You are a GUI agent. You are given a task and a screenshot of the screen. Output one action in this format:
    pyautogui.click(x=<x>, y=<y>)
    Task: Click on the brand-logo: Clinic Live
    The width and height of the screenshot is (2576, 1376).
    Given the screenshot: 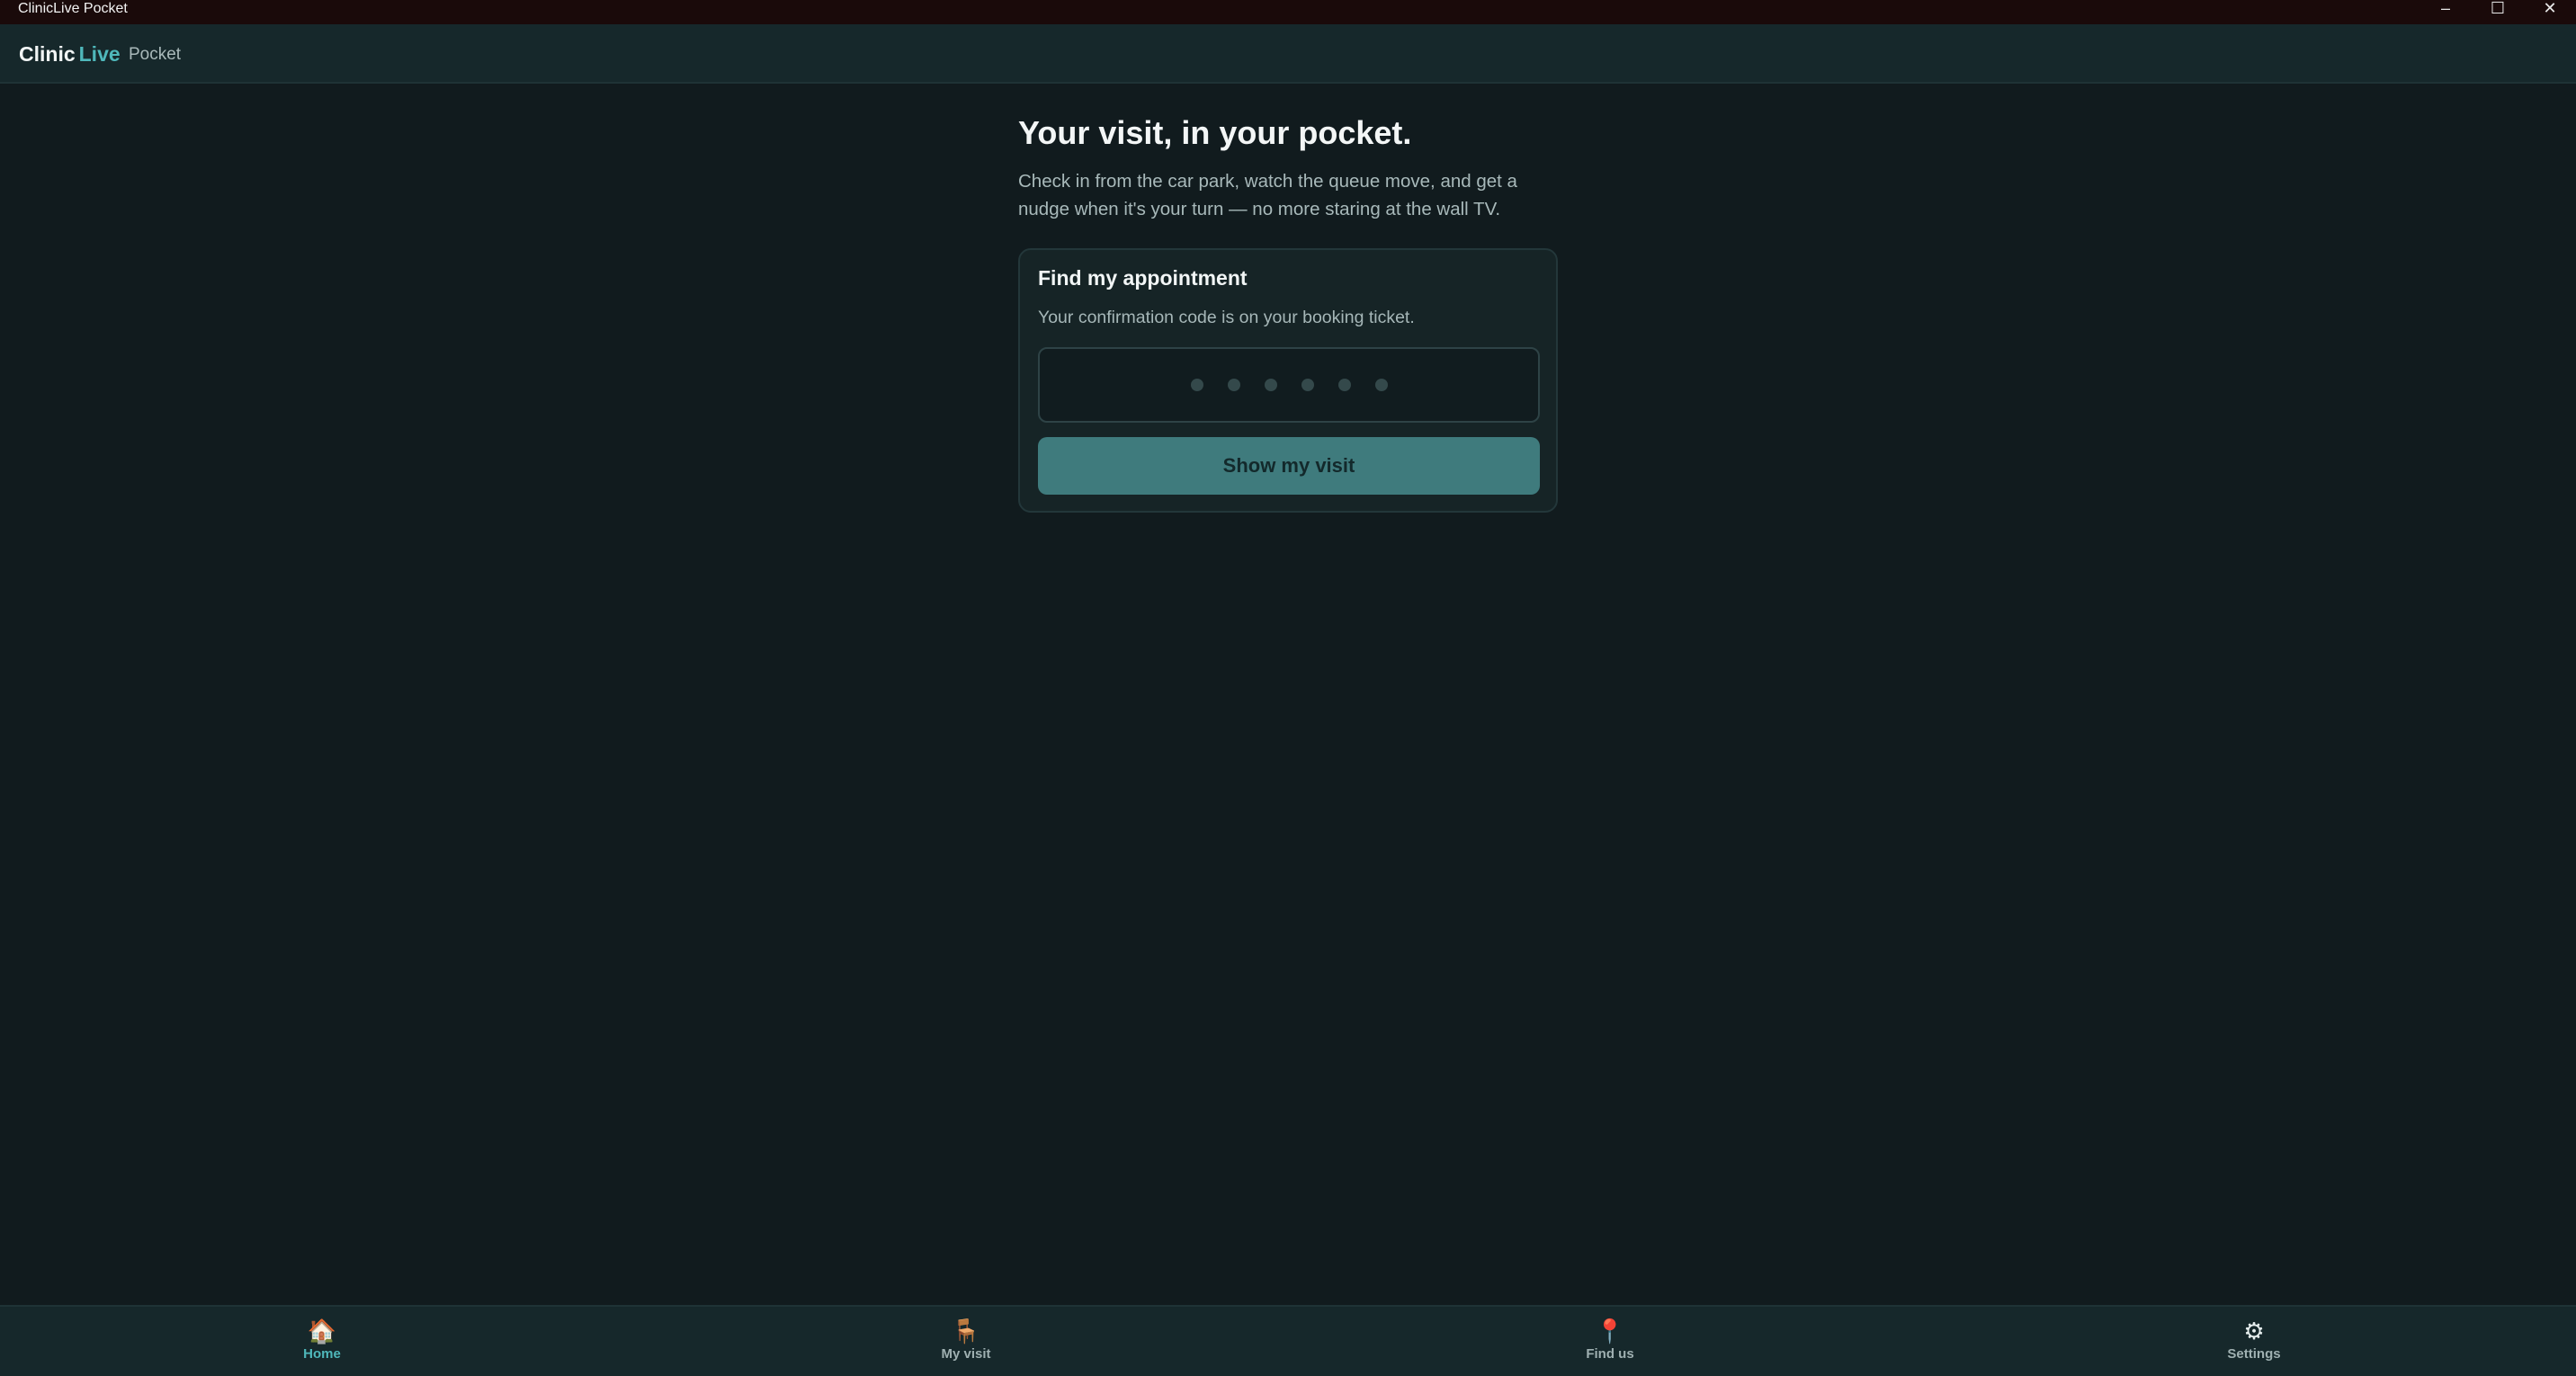 What is the action you would take?
    pyautogui.click(x=70, y=55)
    